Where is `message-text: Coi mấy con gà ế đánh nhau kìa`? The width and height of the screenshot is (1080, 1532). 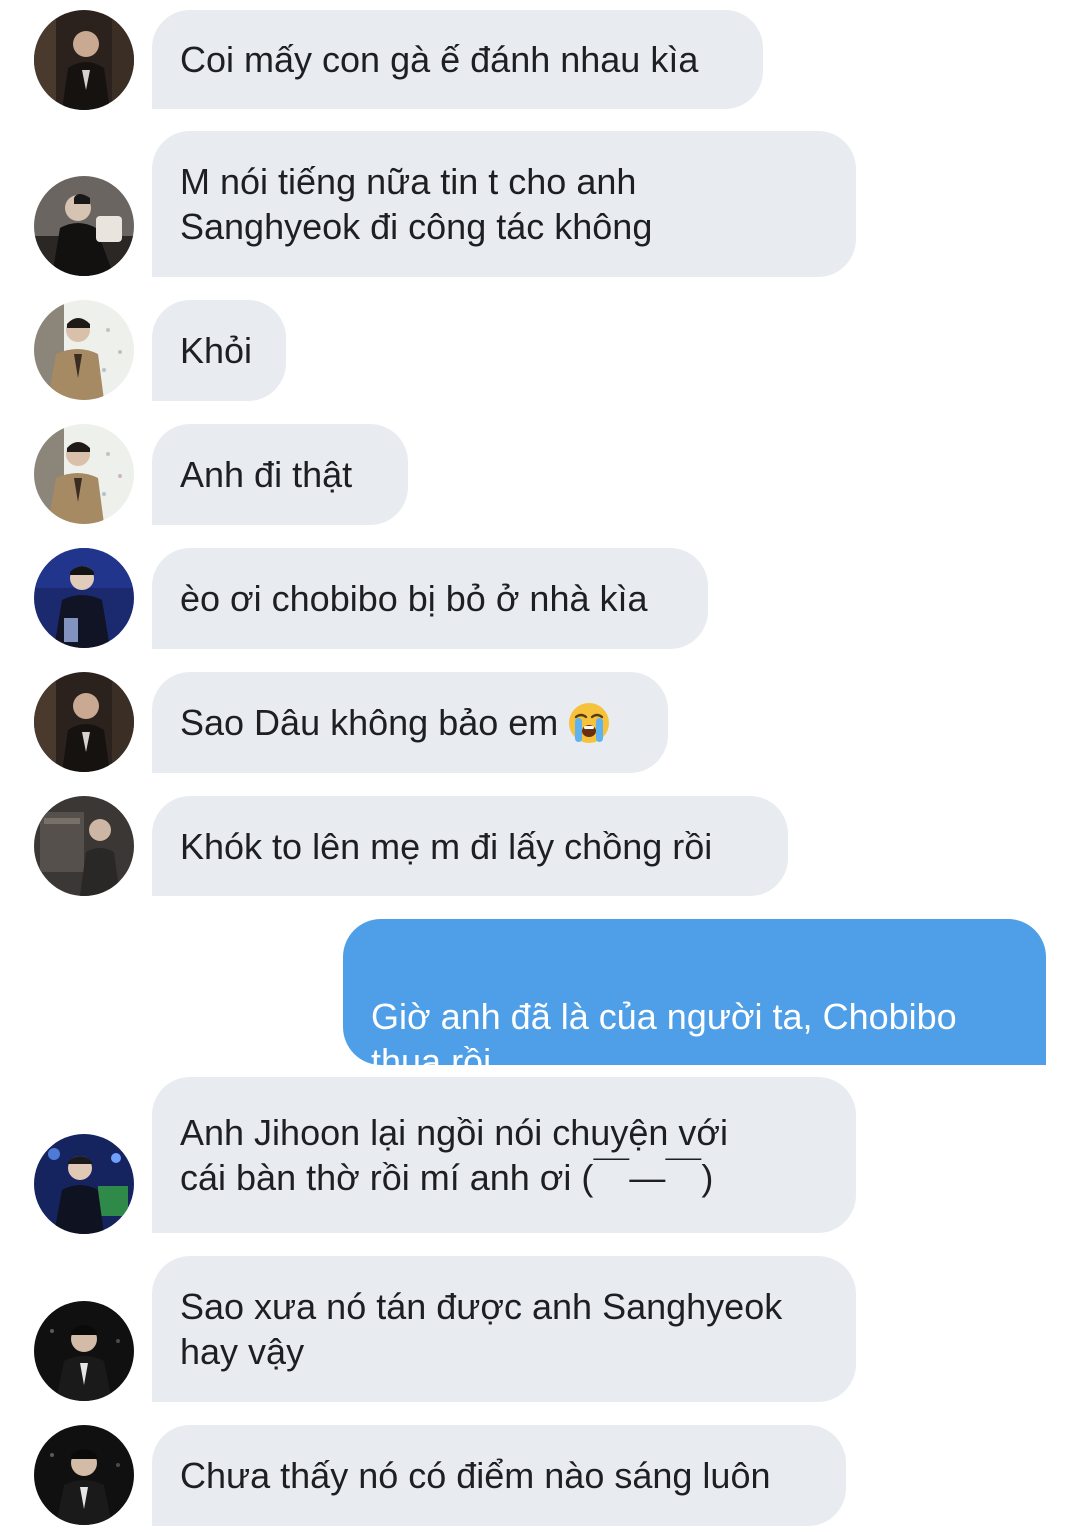 message-text: Coi mấy con gà ế đánh nhau kìa is located at coordinates (439, 59).